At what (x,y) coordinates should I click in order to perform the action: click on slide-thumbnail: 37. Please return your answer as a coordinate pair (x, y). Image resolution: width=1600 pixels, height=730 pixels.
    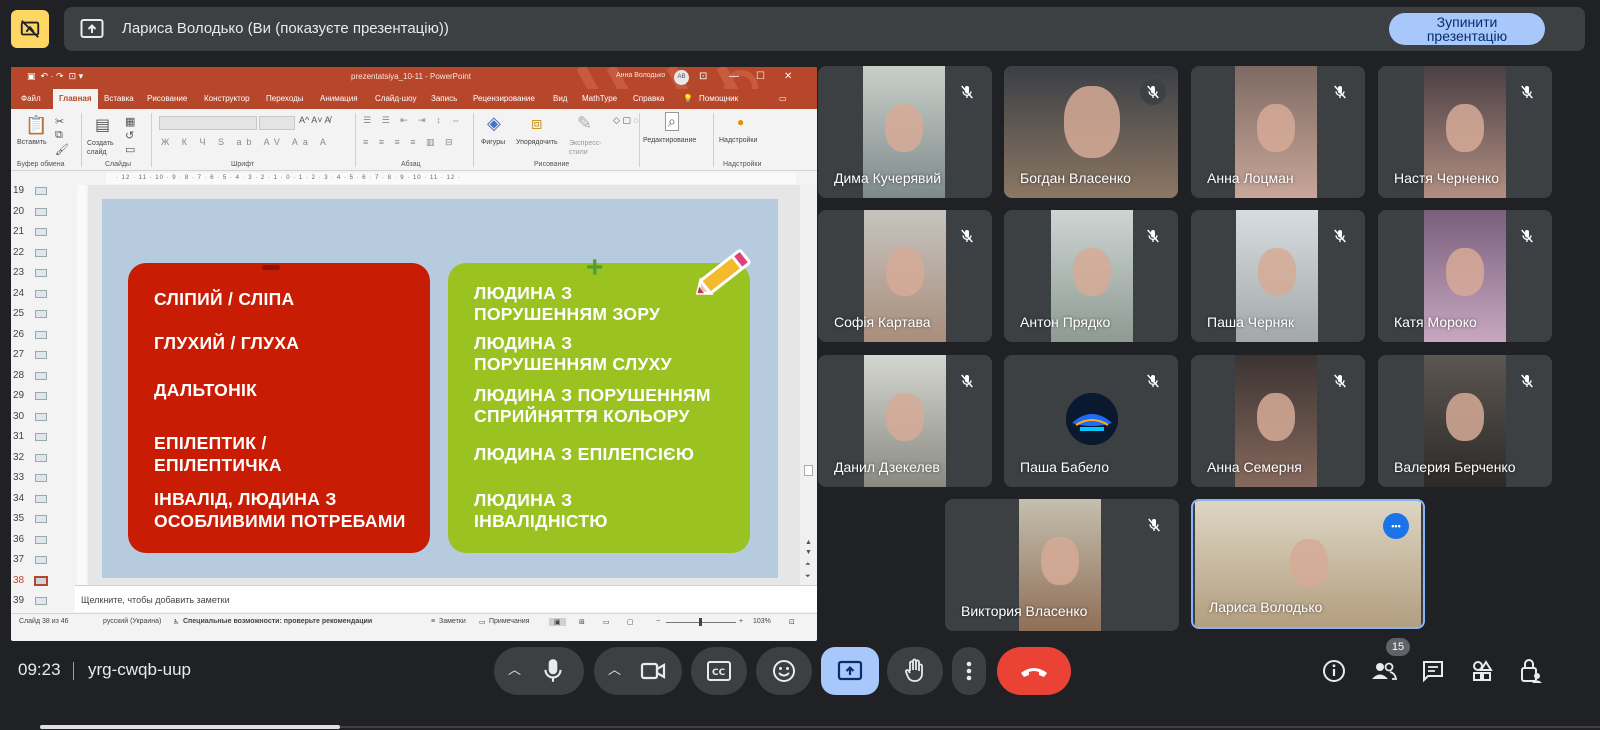
    Looking at the image, I should click on (43, 560).